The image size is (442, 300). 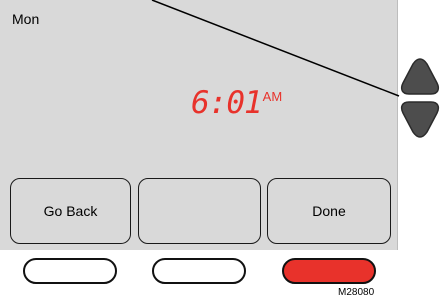 I want to click on clock-time: 6:01, so click(x=227, y=103).